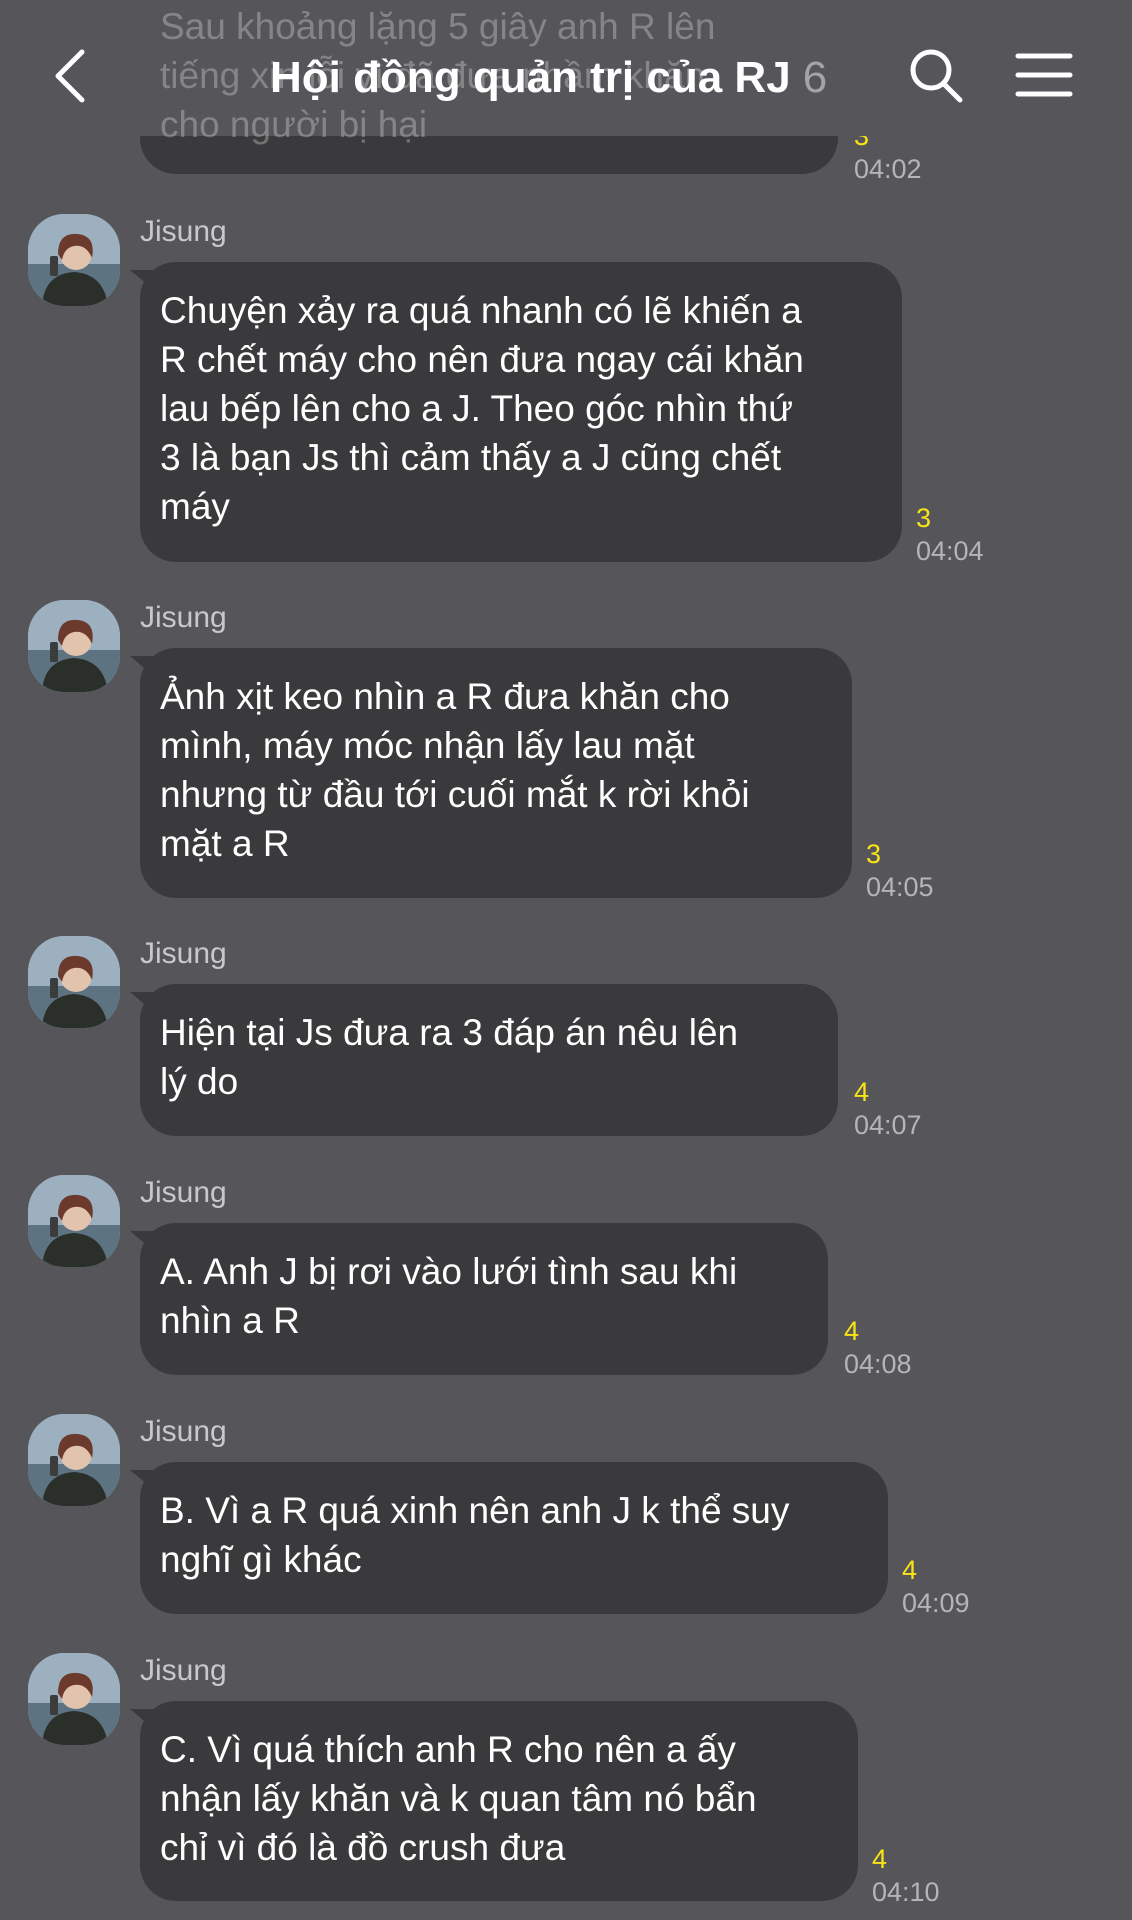  Describe the element at coordinates (906, 1892) in the screenshot. I see `message-time: 04:10` at that location.